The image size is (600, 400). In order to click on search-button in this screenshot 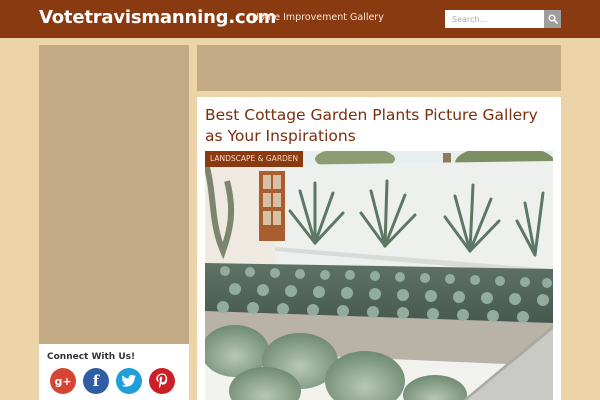, I will do `click(552, 19)`.